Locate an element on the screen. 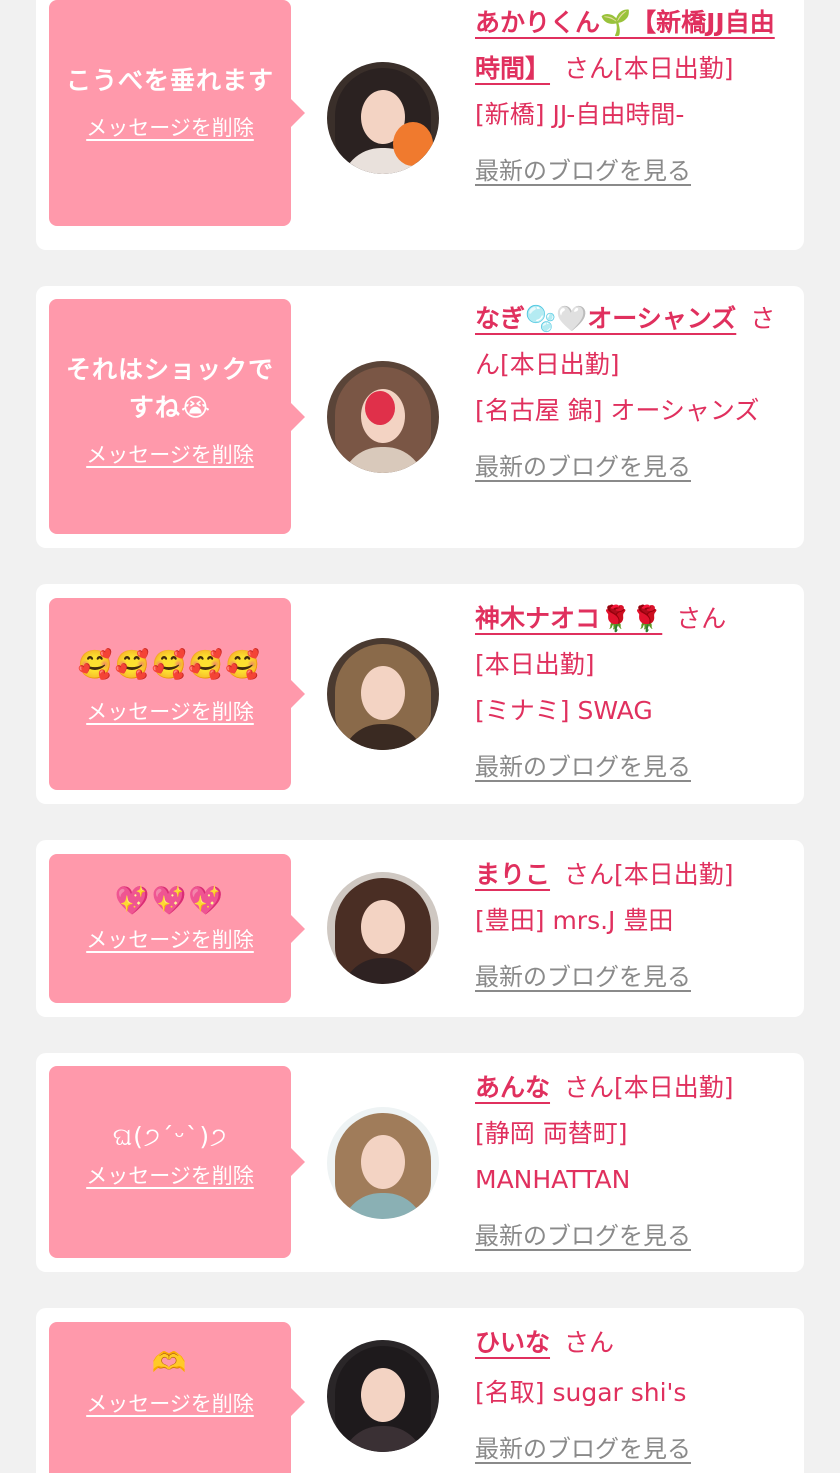 The height and width of the screenshot is (1473, 840). cast-info: ひいな さん [名取] sugar shi's 最新のブログを見る is located at coordinates (631, 1396).